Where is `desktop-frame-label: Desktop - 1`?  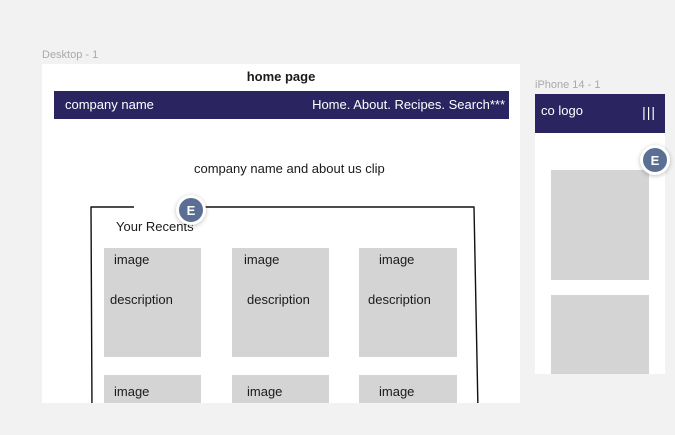
desktop-frame-label: Desktop - 1 is located at coordinates (70, 55).